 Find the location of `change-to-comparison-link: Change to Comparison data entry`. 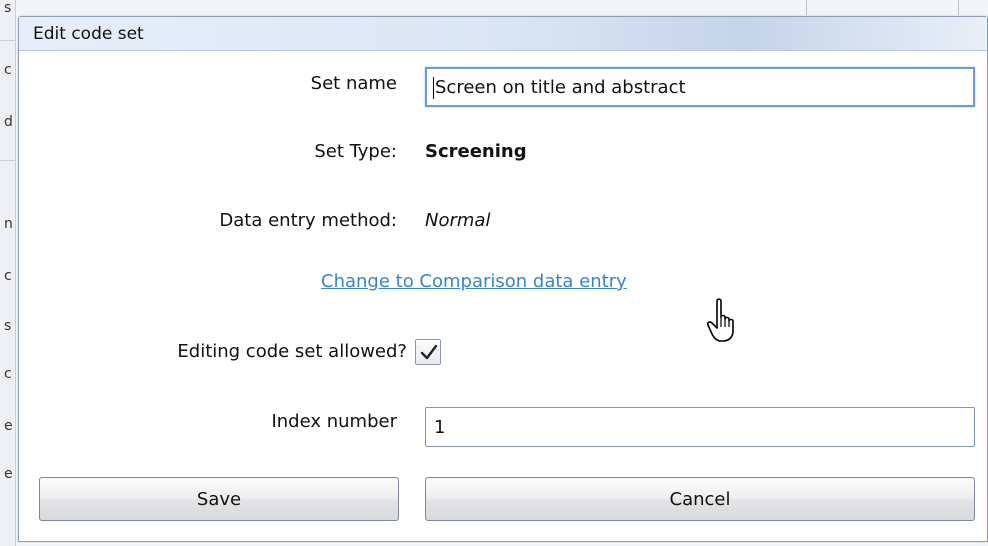

change-to-comparison-link: Change to Comparison data entry is located at coordinates (474, 281).